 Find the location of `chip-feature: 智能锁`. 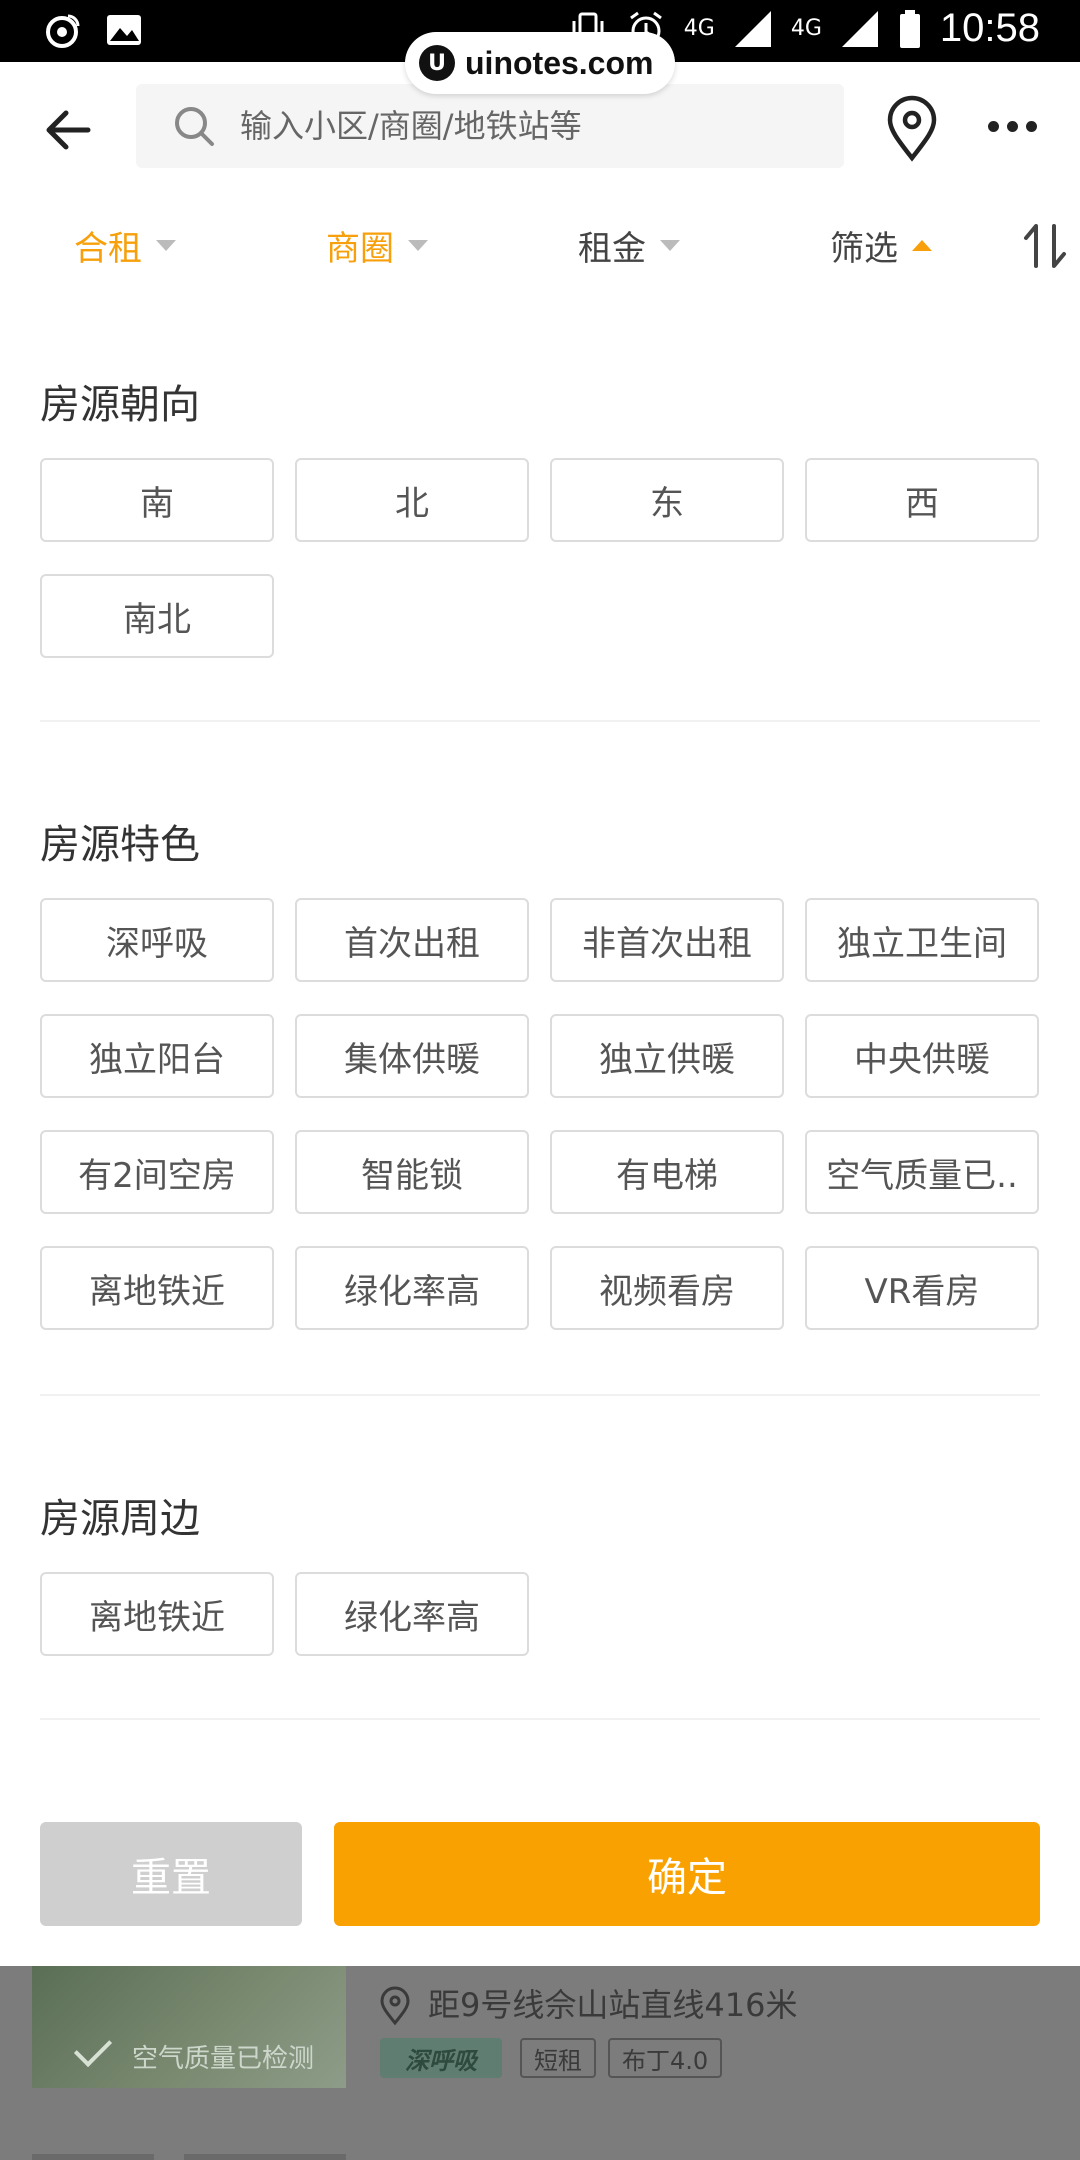

chip-feature: 智能锁 is located at coordinates (412, 1172).